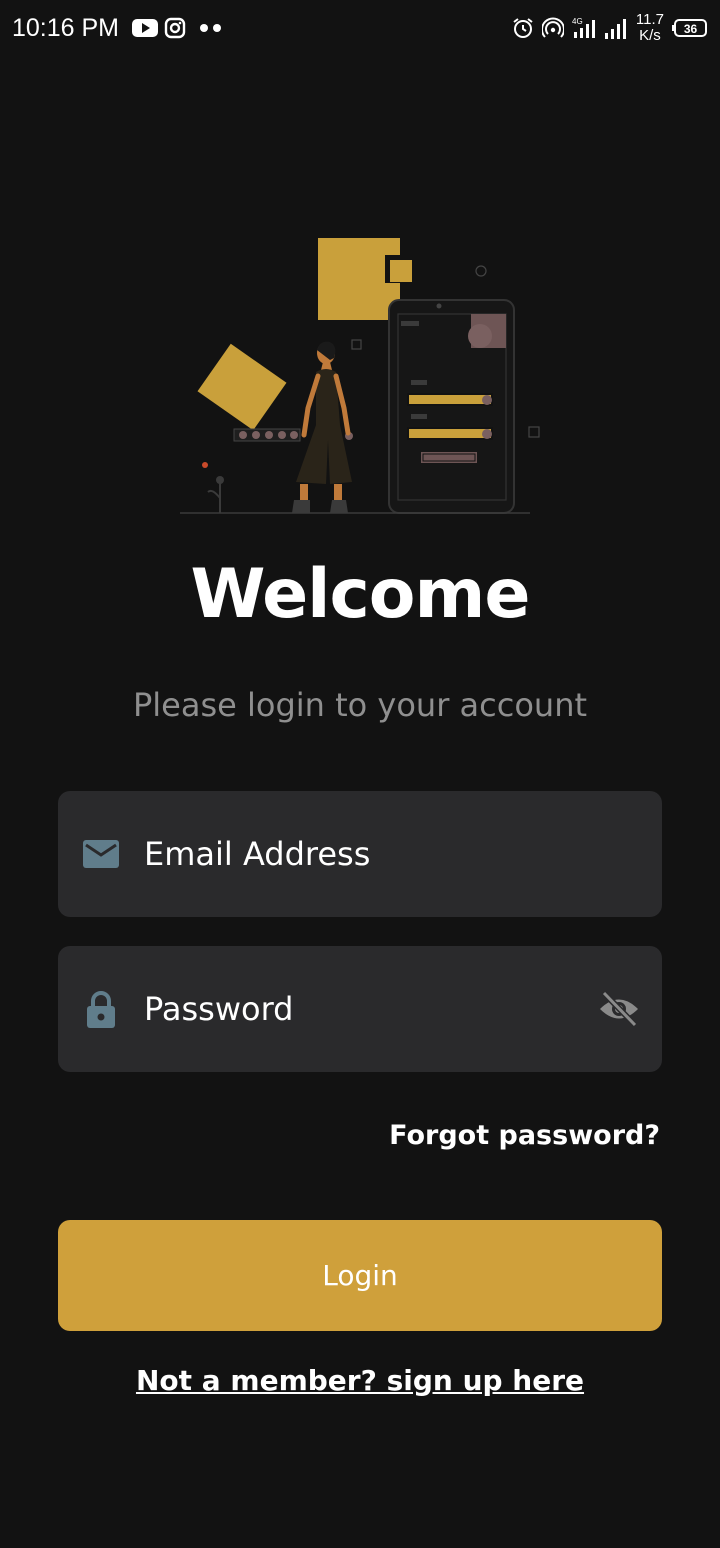 This screenshot has height=1548, width=720. What do you see at coordinates (552, 27) in the screenshot?
I see `hotspot-icon` at bounding box center [552, 27].